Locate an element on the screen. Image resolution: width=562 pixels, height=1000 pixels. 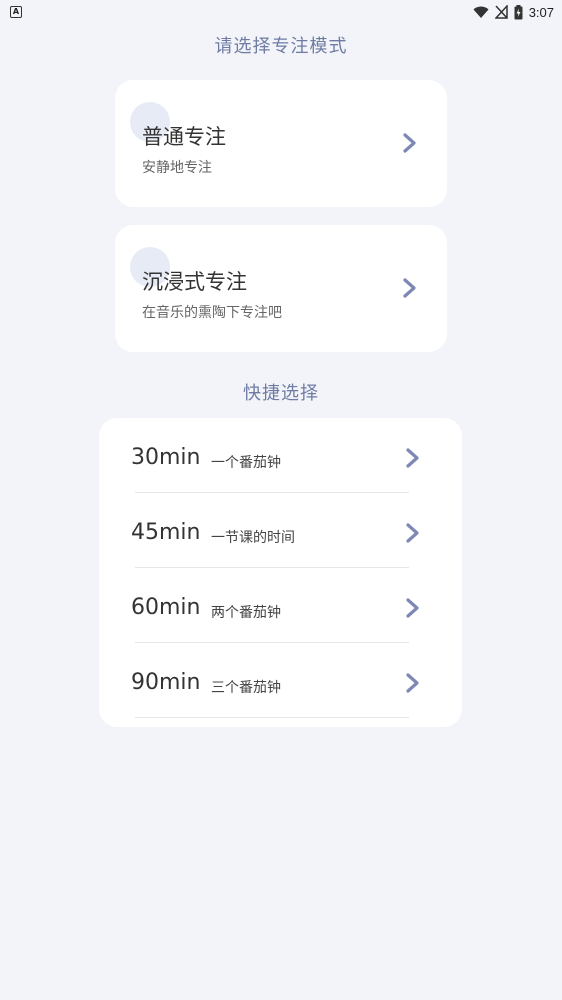
mode-title: 普通专注 is located at coordinates (184, 137).